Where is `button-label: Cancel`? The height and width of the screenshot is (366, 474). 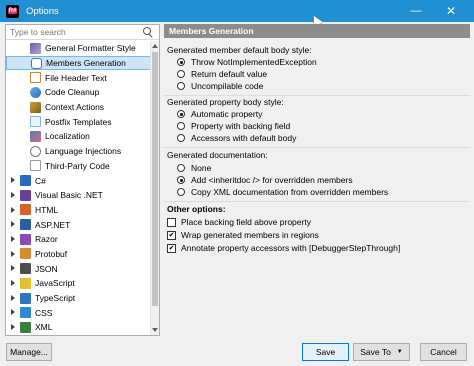 button-label: Cancel is located at coordinates (443, 352).